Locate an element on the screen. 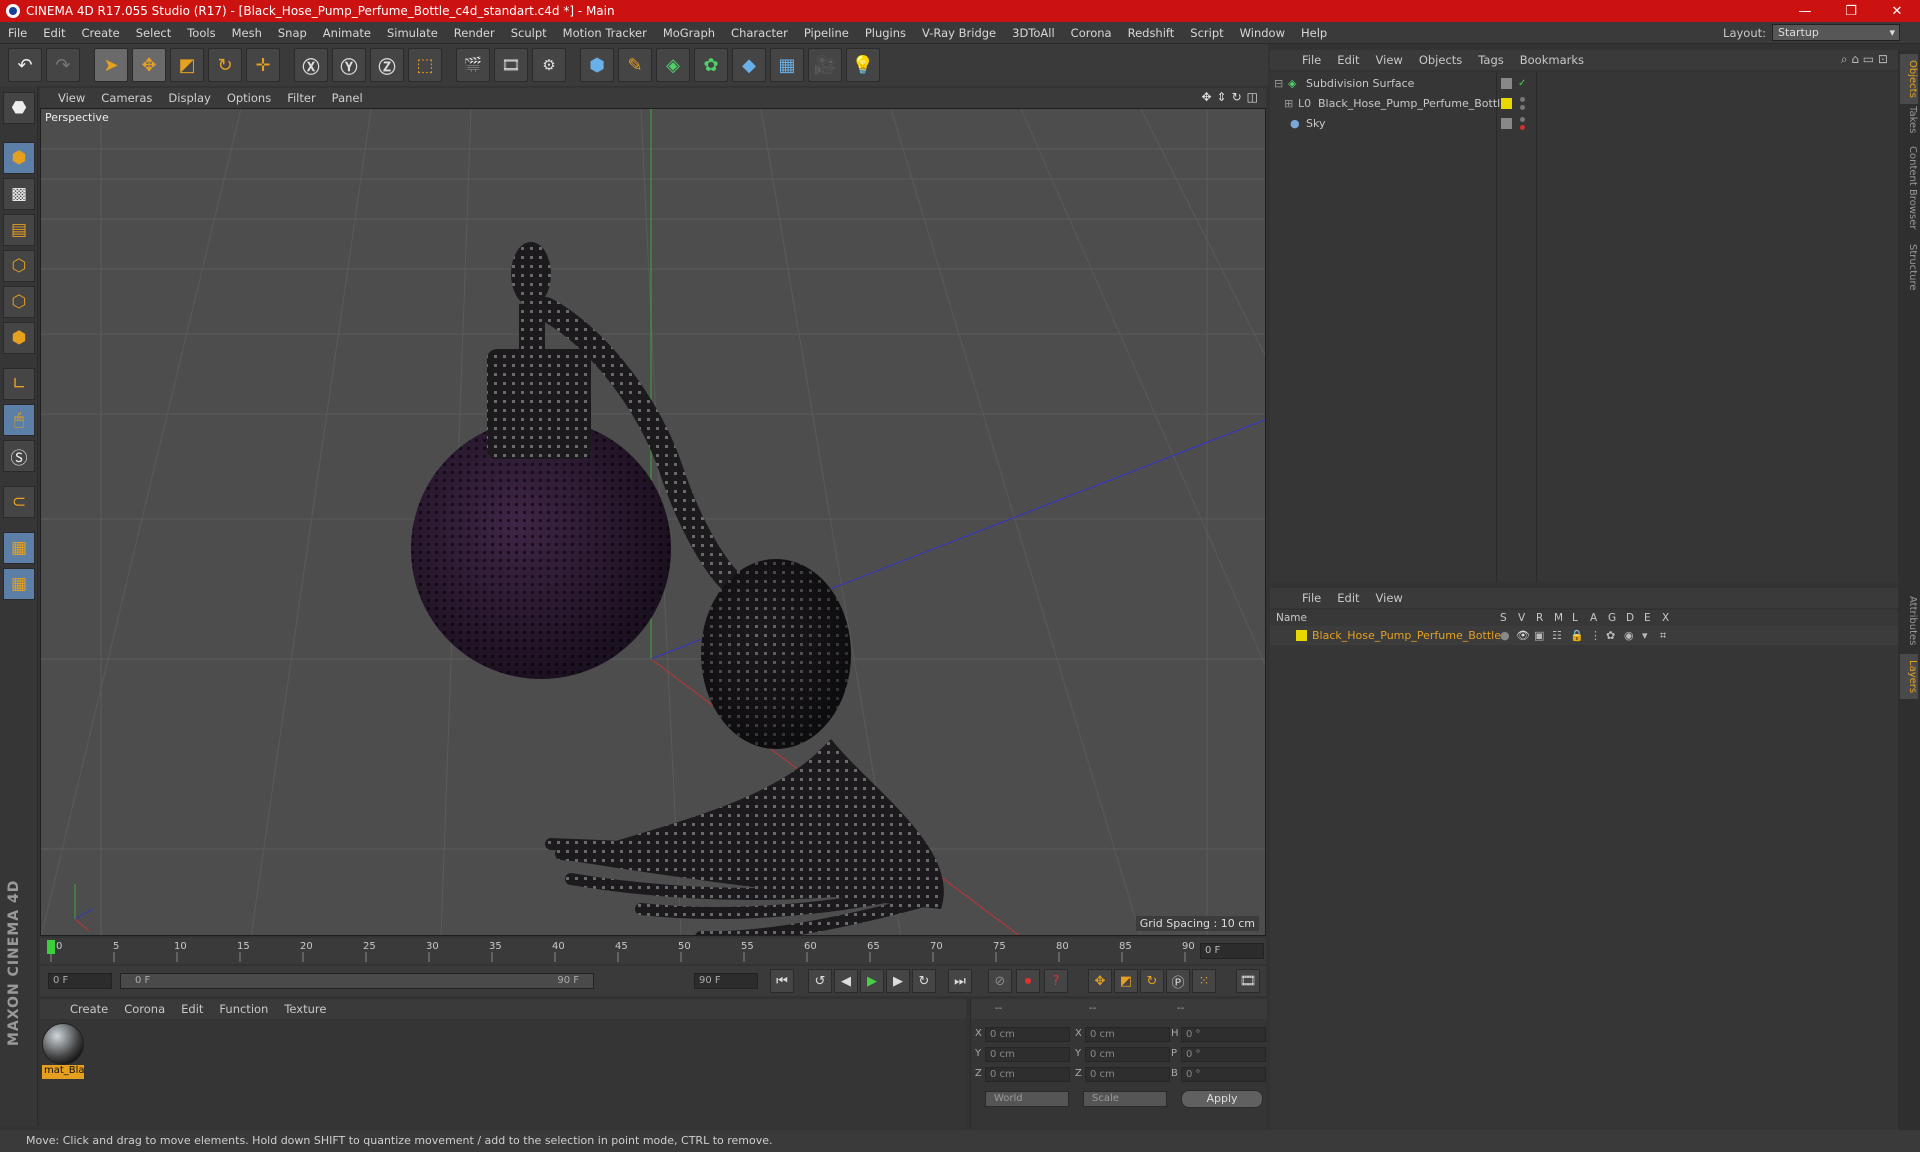 The width and height of the screenshot is (1920, 1152). menu-snap: Snap is located at coordinates (292, 33).